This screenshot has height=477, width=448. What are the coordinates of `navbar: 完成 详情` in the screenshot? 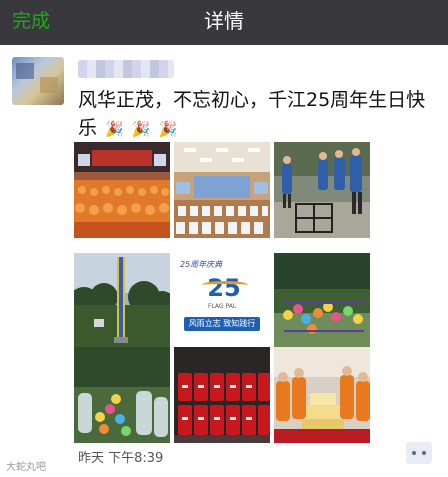 It's located at (224, 22).